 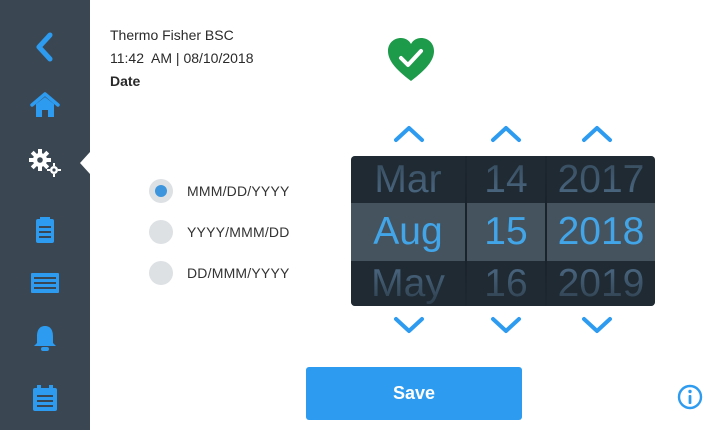 I want to click on month-next: May, so click(x=408, y=284).